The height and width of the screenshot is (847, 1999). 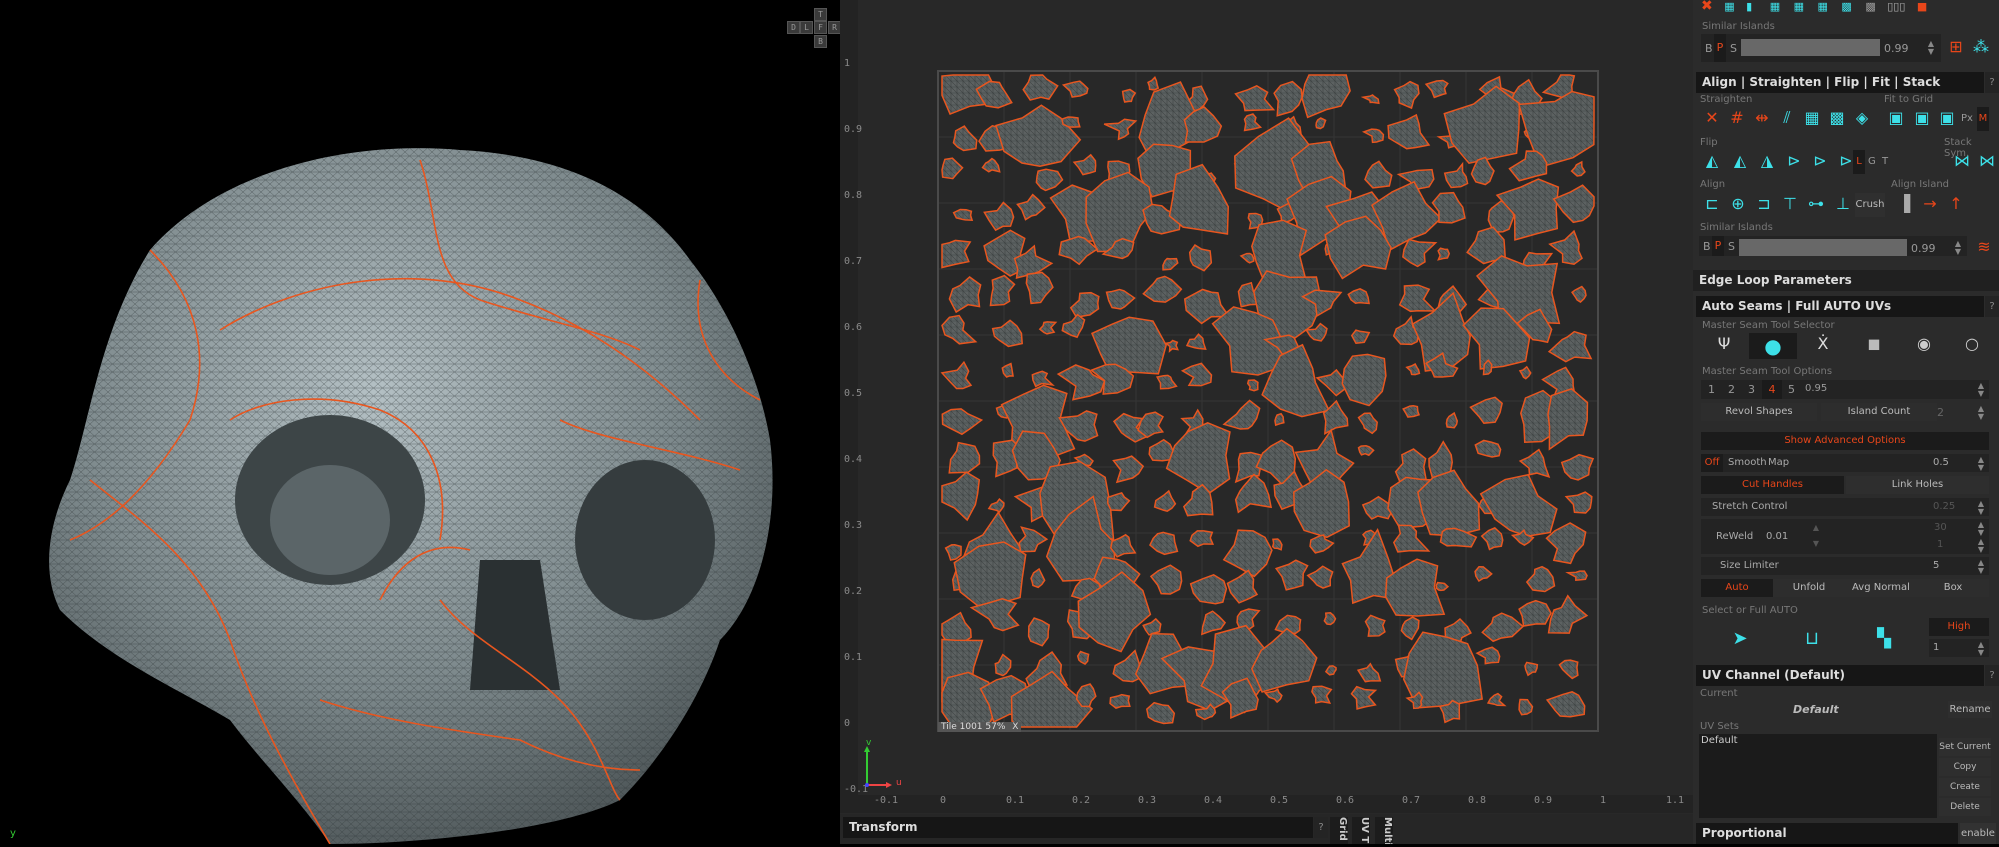 I want to click on straighten-diag-icon: ⫽, so click(x=1787, y=118).